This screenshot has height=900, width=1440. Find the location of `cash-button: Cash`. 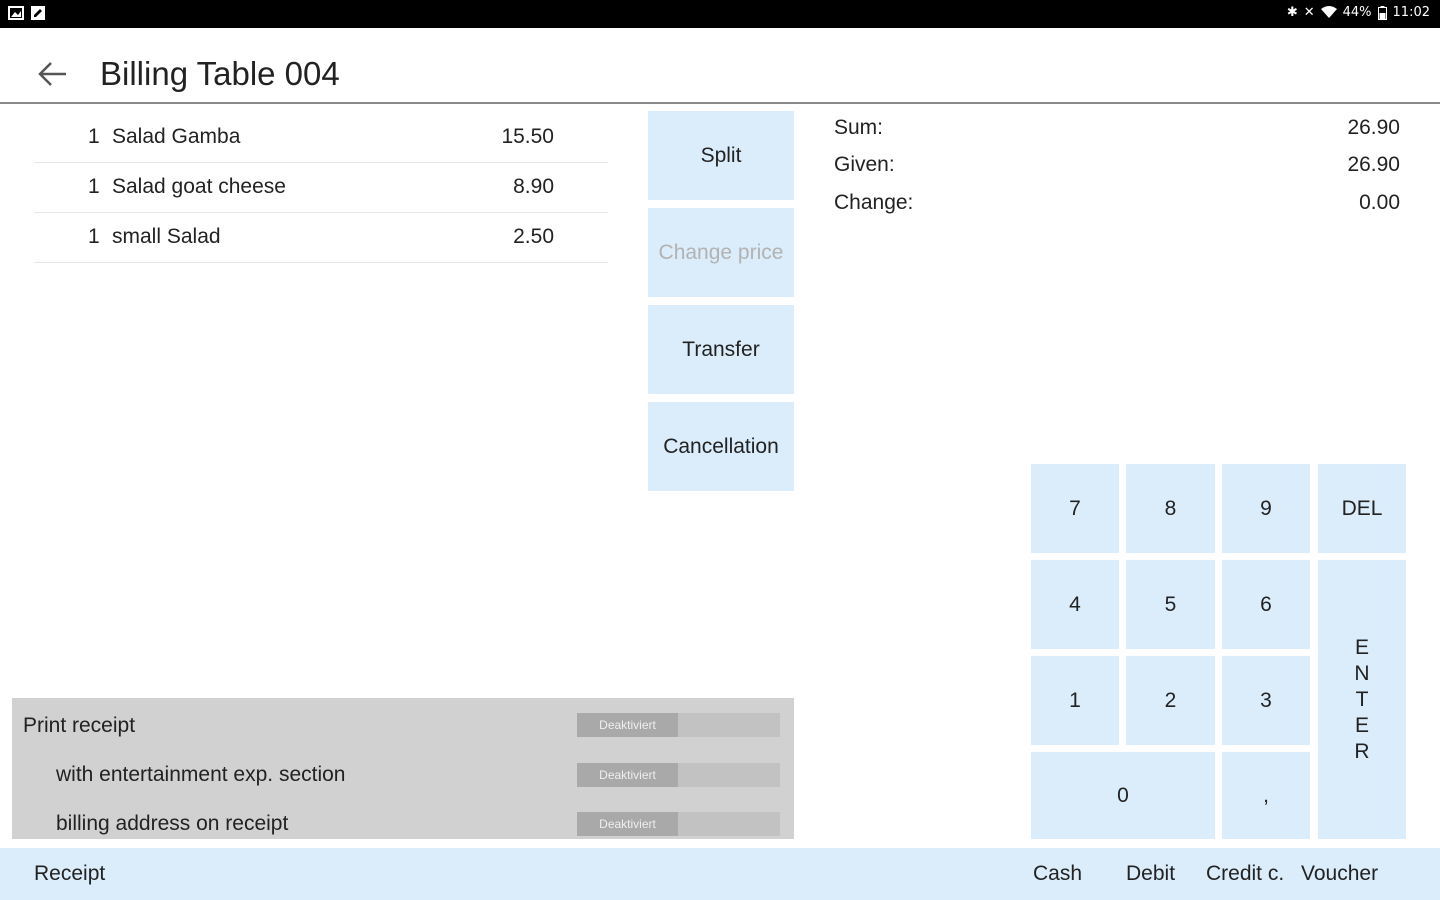

cash-button: Cash is located at coordinates (1057, 874).